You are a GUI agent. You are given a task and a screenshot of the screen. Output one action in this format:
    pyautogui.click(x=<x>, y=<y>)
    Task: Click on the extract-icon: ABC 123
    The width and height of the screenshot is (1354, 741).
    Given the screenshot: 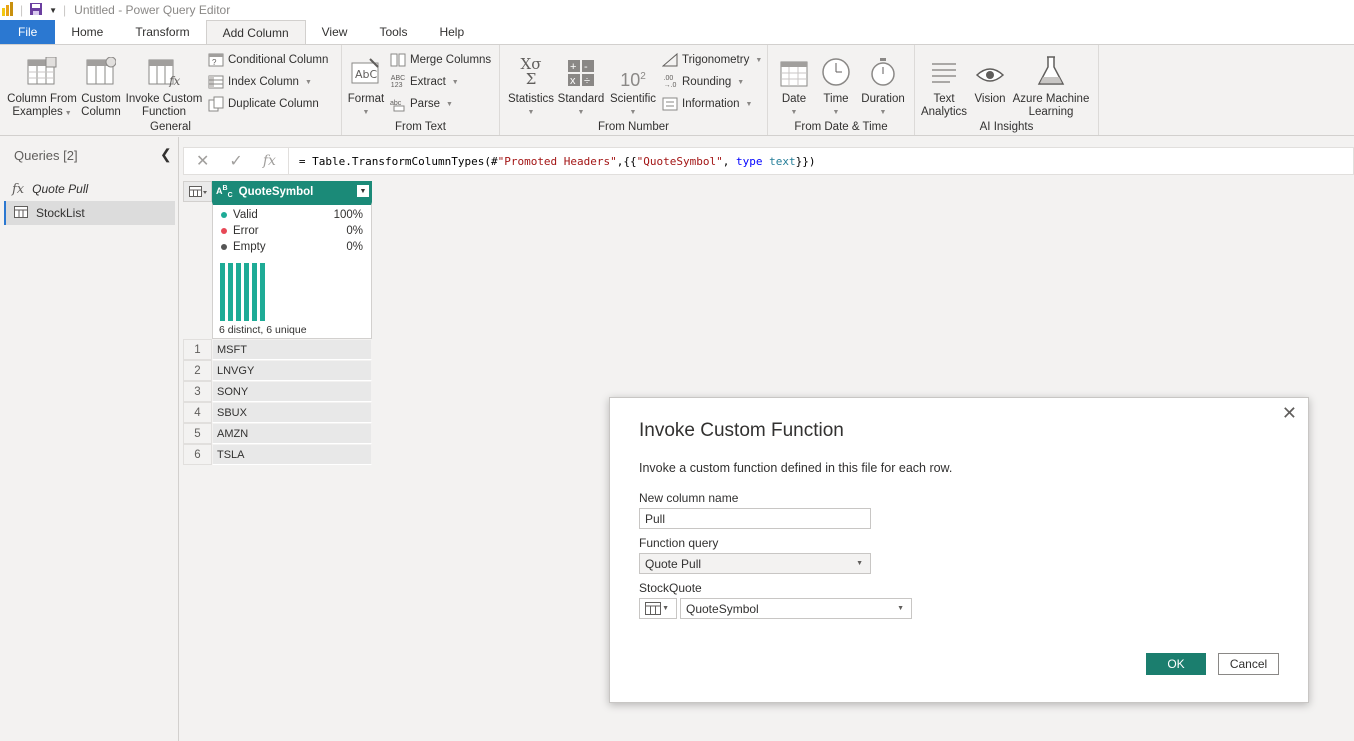 What is the action you would take?
    pyautogui.click(x=398, y=82)
    